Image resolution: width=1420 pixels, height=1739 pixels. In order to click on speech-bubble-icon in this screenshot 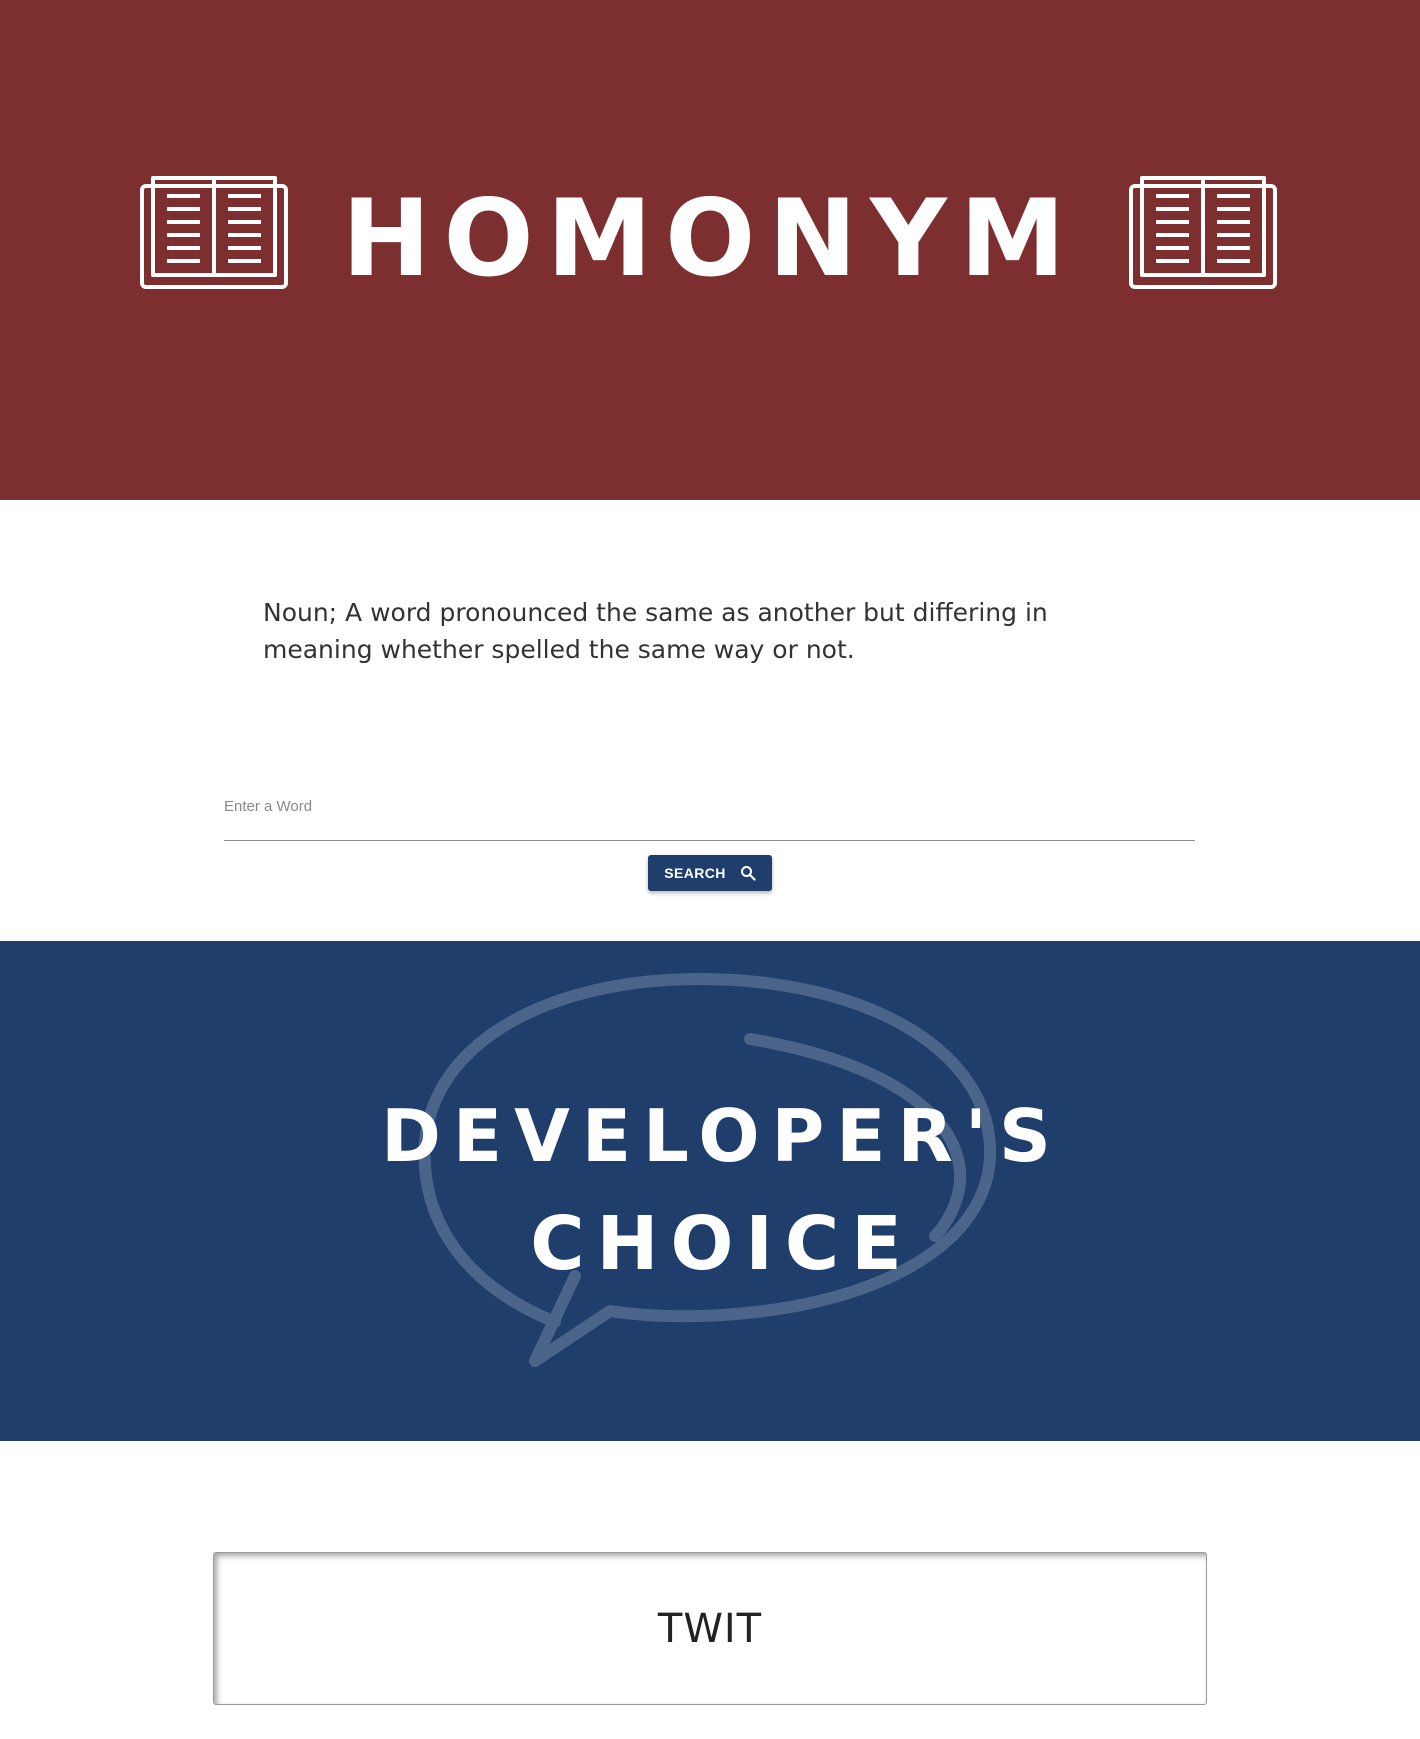, I will do `click(707, 1170)`.